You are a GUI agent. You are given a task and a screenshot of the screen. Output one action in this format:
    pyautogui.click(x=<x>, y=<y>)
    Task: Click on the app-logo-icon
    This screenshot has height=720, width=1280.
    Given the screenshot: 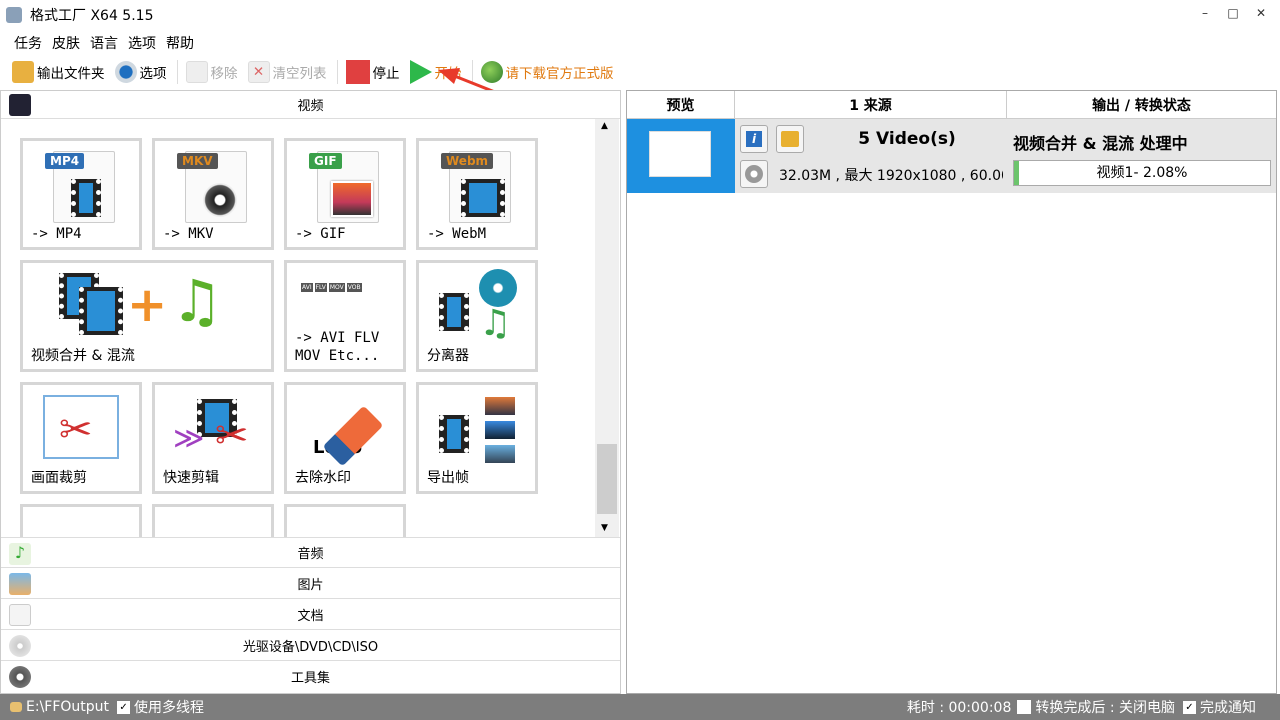 What is the action you would take?
    pyautogui.click(x=14, y=15)
    